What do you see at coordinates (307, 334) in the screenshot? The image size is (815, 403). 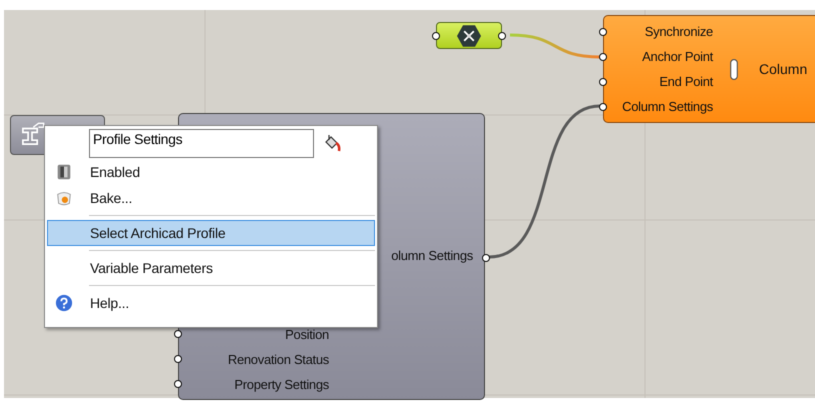 I see `input-label: Position` at bounding box center [307, 334].